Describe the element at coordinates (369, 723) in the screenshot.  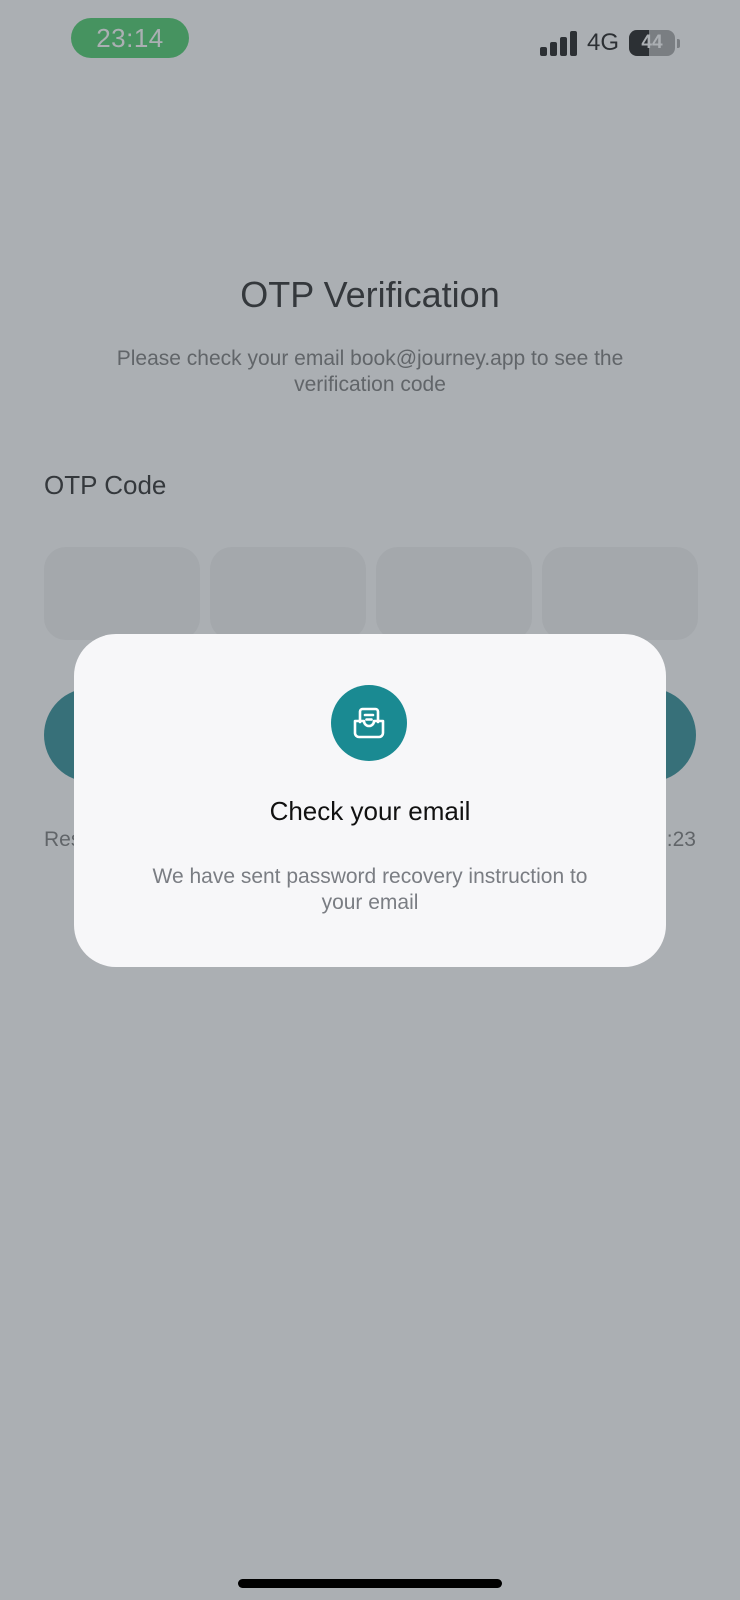
I see `mail-inbox-icon` at that location.